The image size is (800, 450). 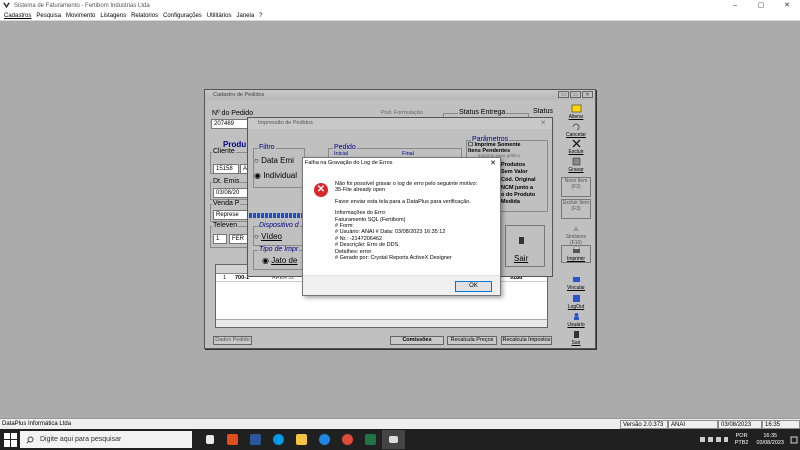 I want to click on task-view-icon, so click(x=209, y=439).